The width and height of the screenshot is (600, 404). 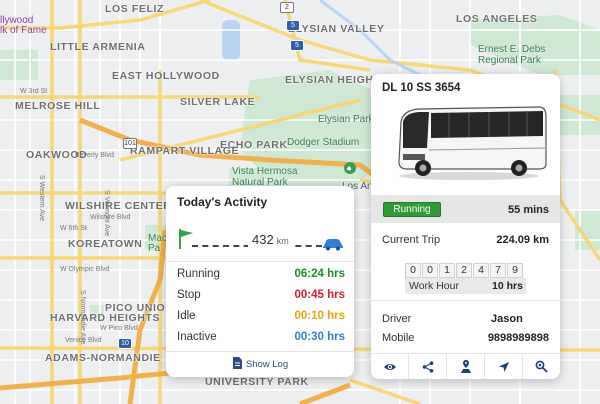 I want to click on odometer-digit: 1, so click(x=447, y=270).